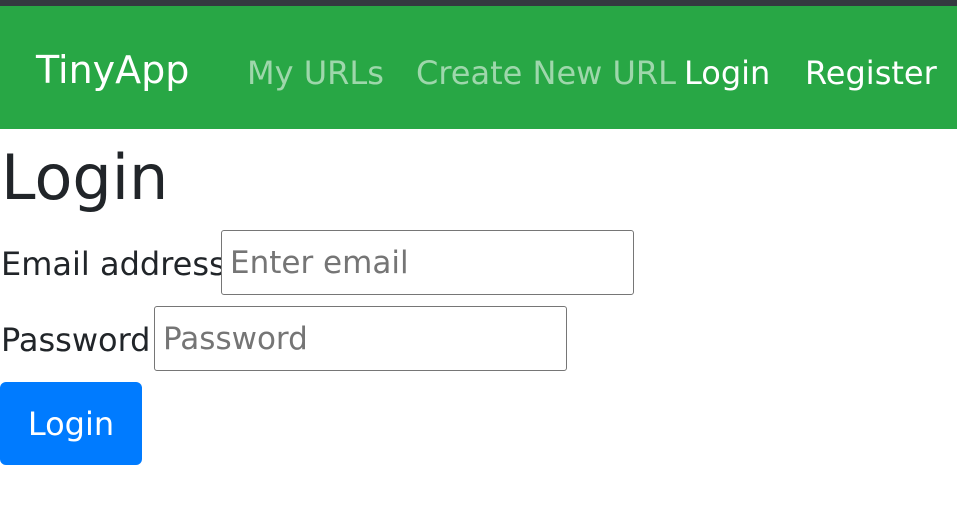 The image size is (957, 506). What do you see at coordinates (71, 423) in the screenshot?
I see `login-submit-button: Login` at bounding box center [71, 423].